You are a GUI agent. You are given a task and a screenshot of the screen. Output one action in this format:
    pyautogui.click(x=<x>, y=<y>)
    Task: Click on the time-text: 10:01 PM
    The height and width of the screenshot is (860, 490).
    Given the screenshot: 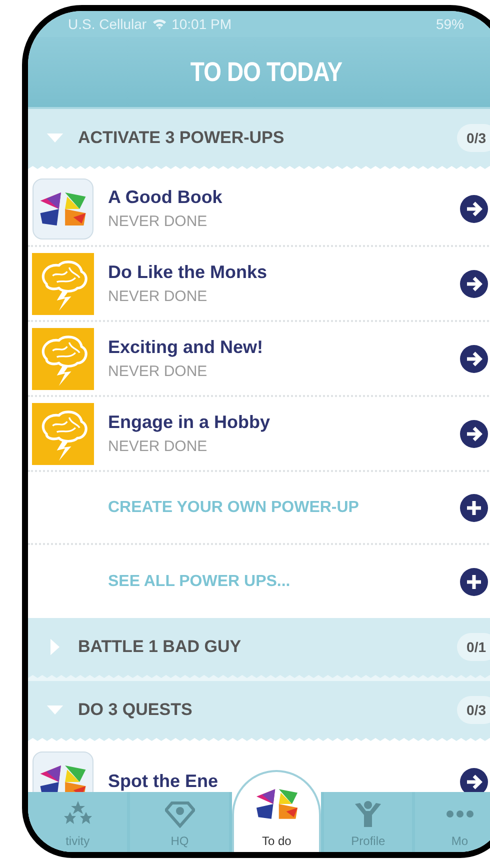 What is the action you would take?
    pyautogui.click(x=202, y=24)
    